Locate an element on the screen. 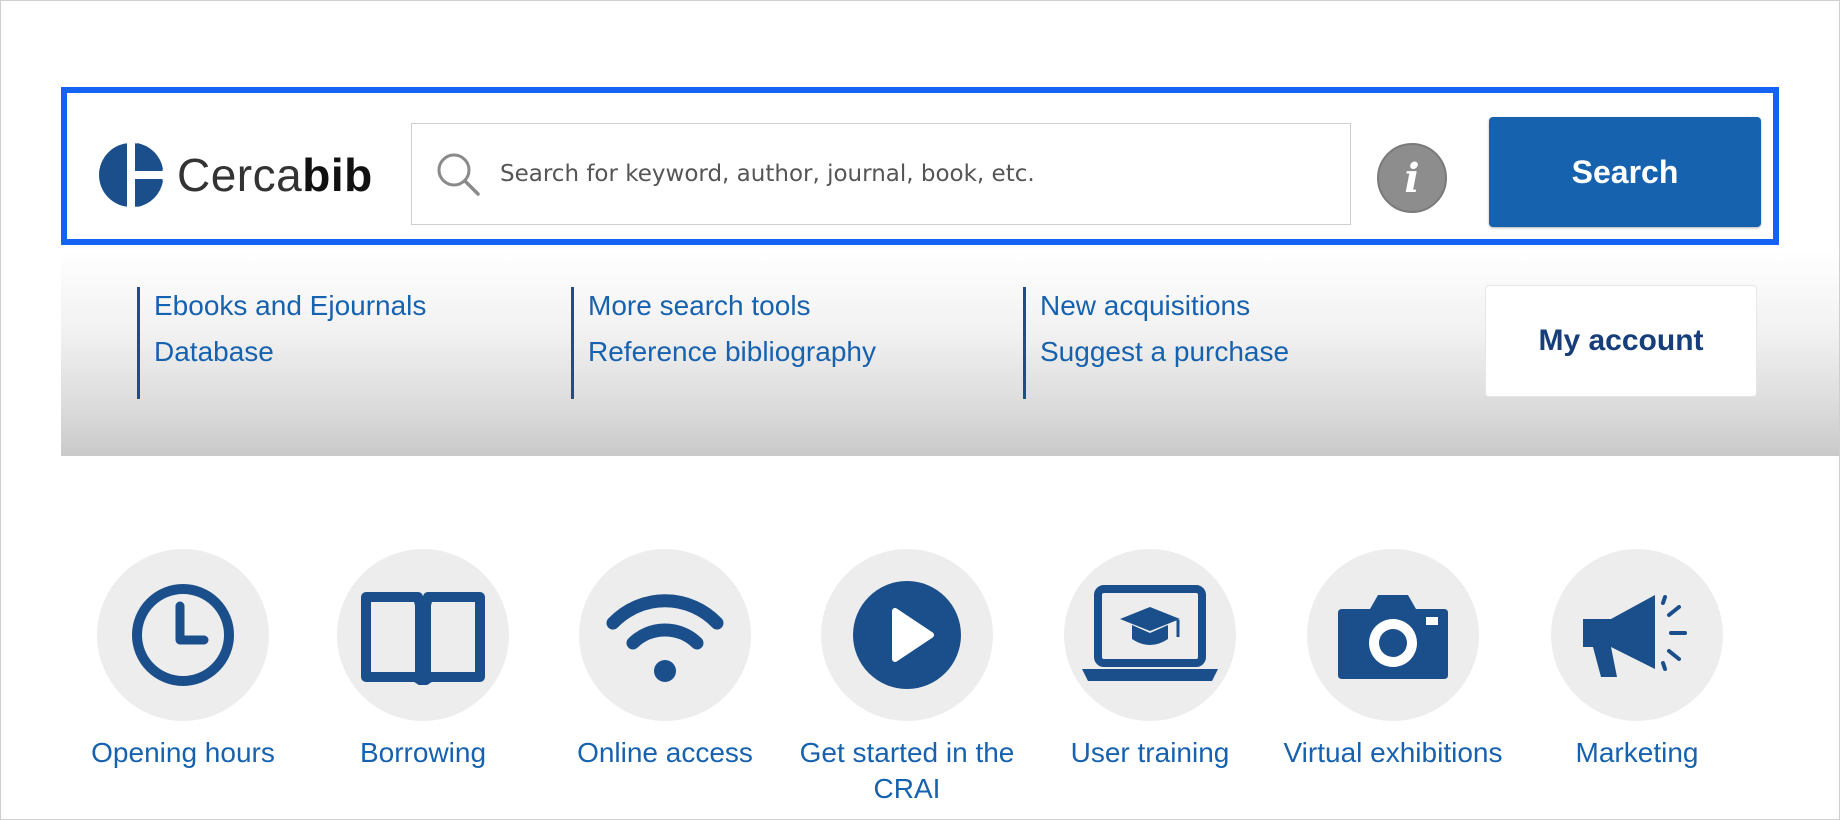 The height and width of the screenshot is (820, 1840). nav-link-database: Database is located at coordinates (290, 352).